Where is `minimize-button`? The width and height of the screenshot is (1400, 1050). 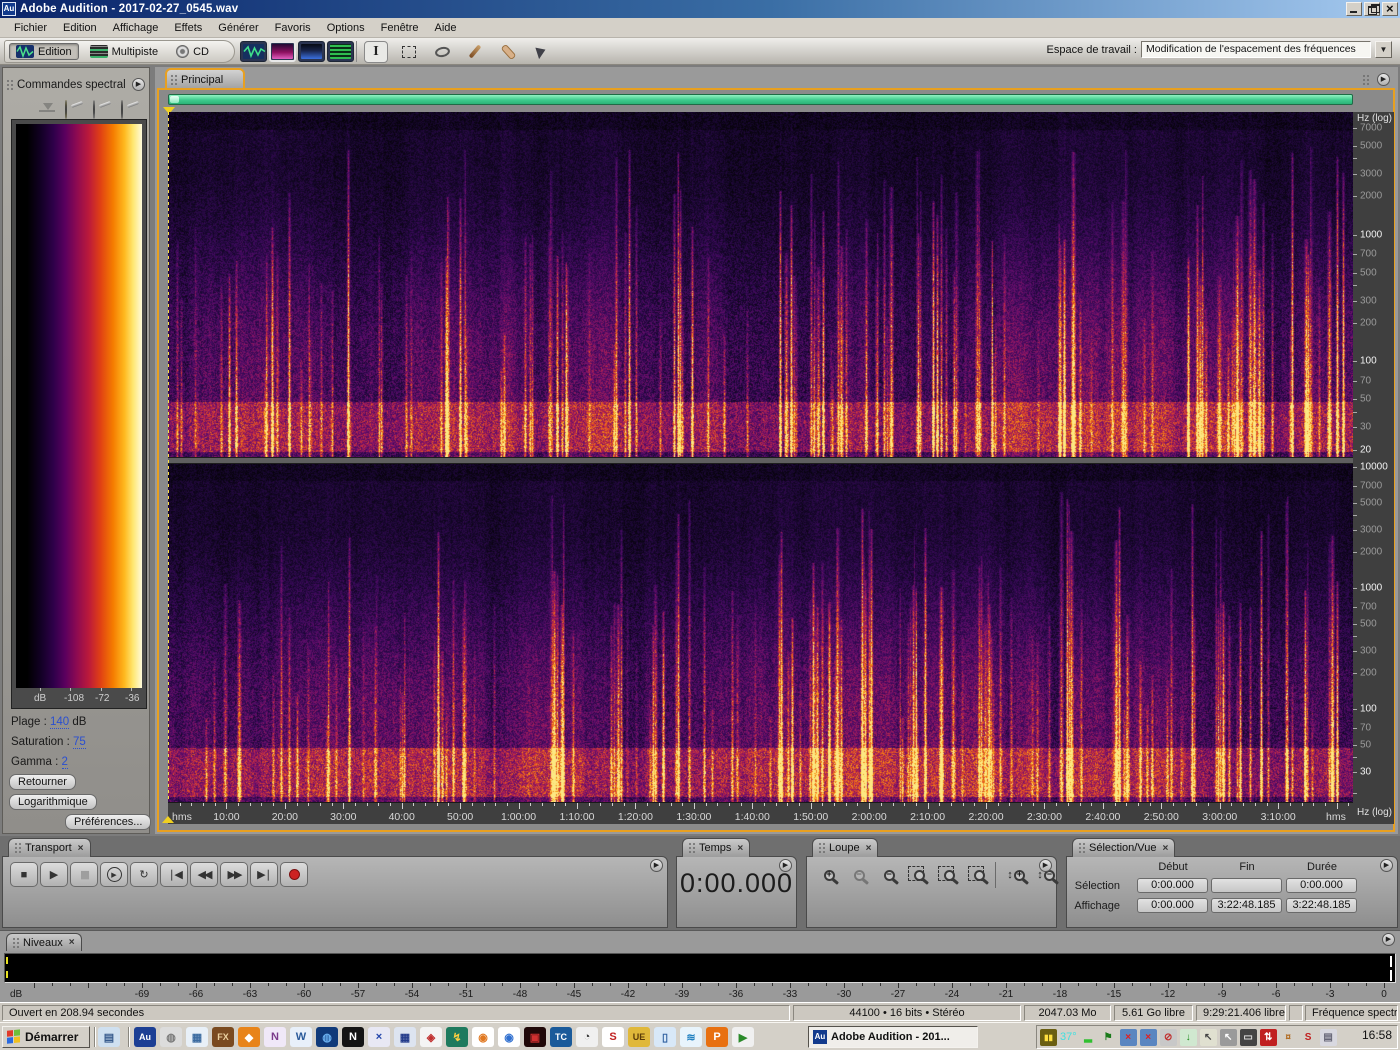 minimize-button is located at coordinates (1354, 9).